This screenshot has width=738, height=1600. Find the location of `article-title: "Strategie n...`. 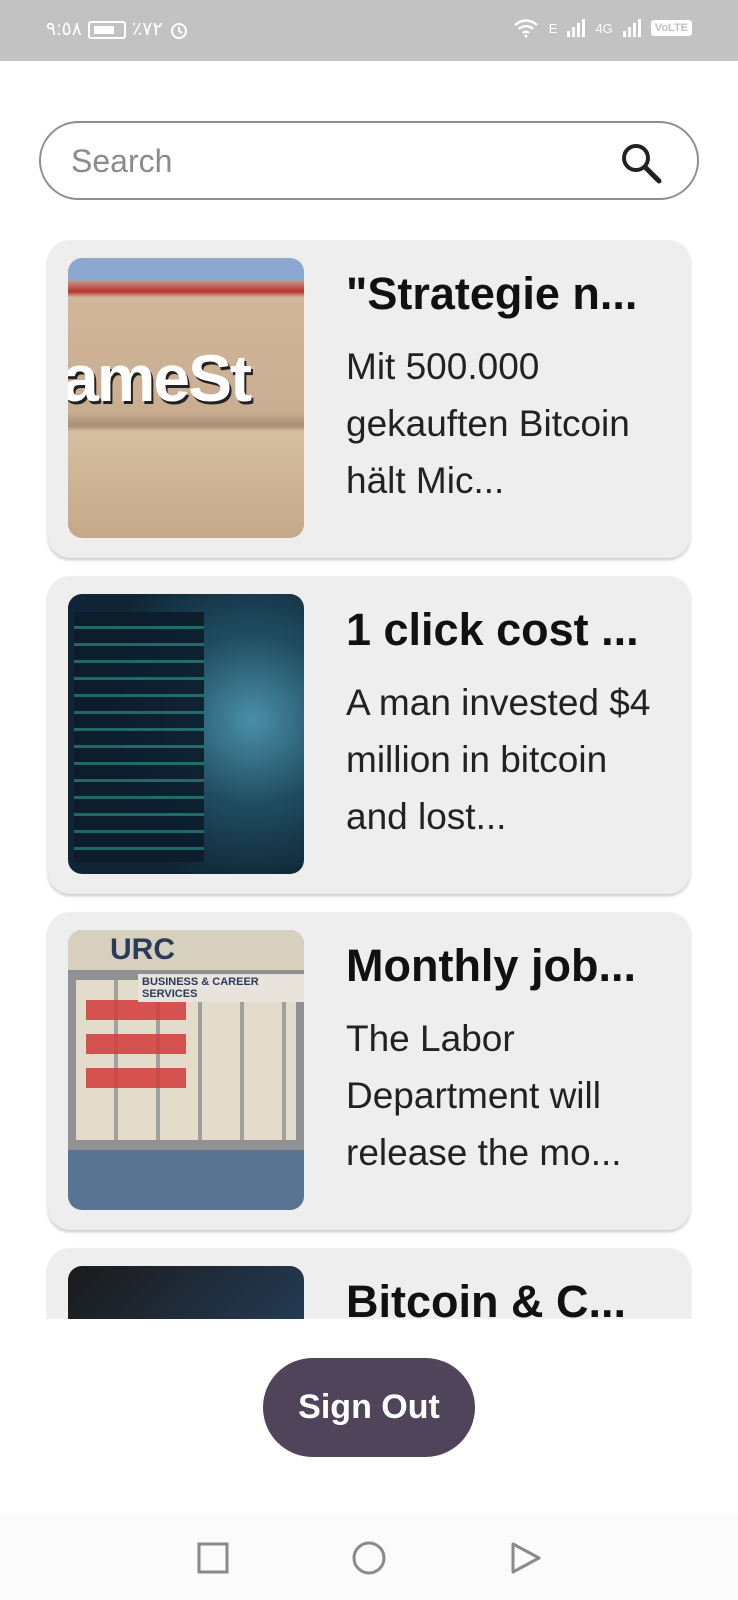

article-title: "Strategie n... is located at coordinates (492, 293).